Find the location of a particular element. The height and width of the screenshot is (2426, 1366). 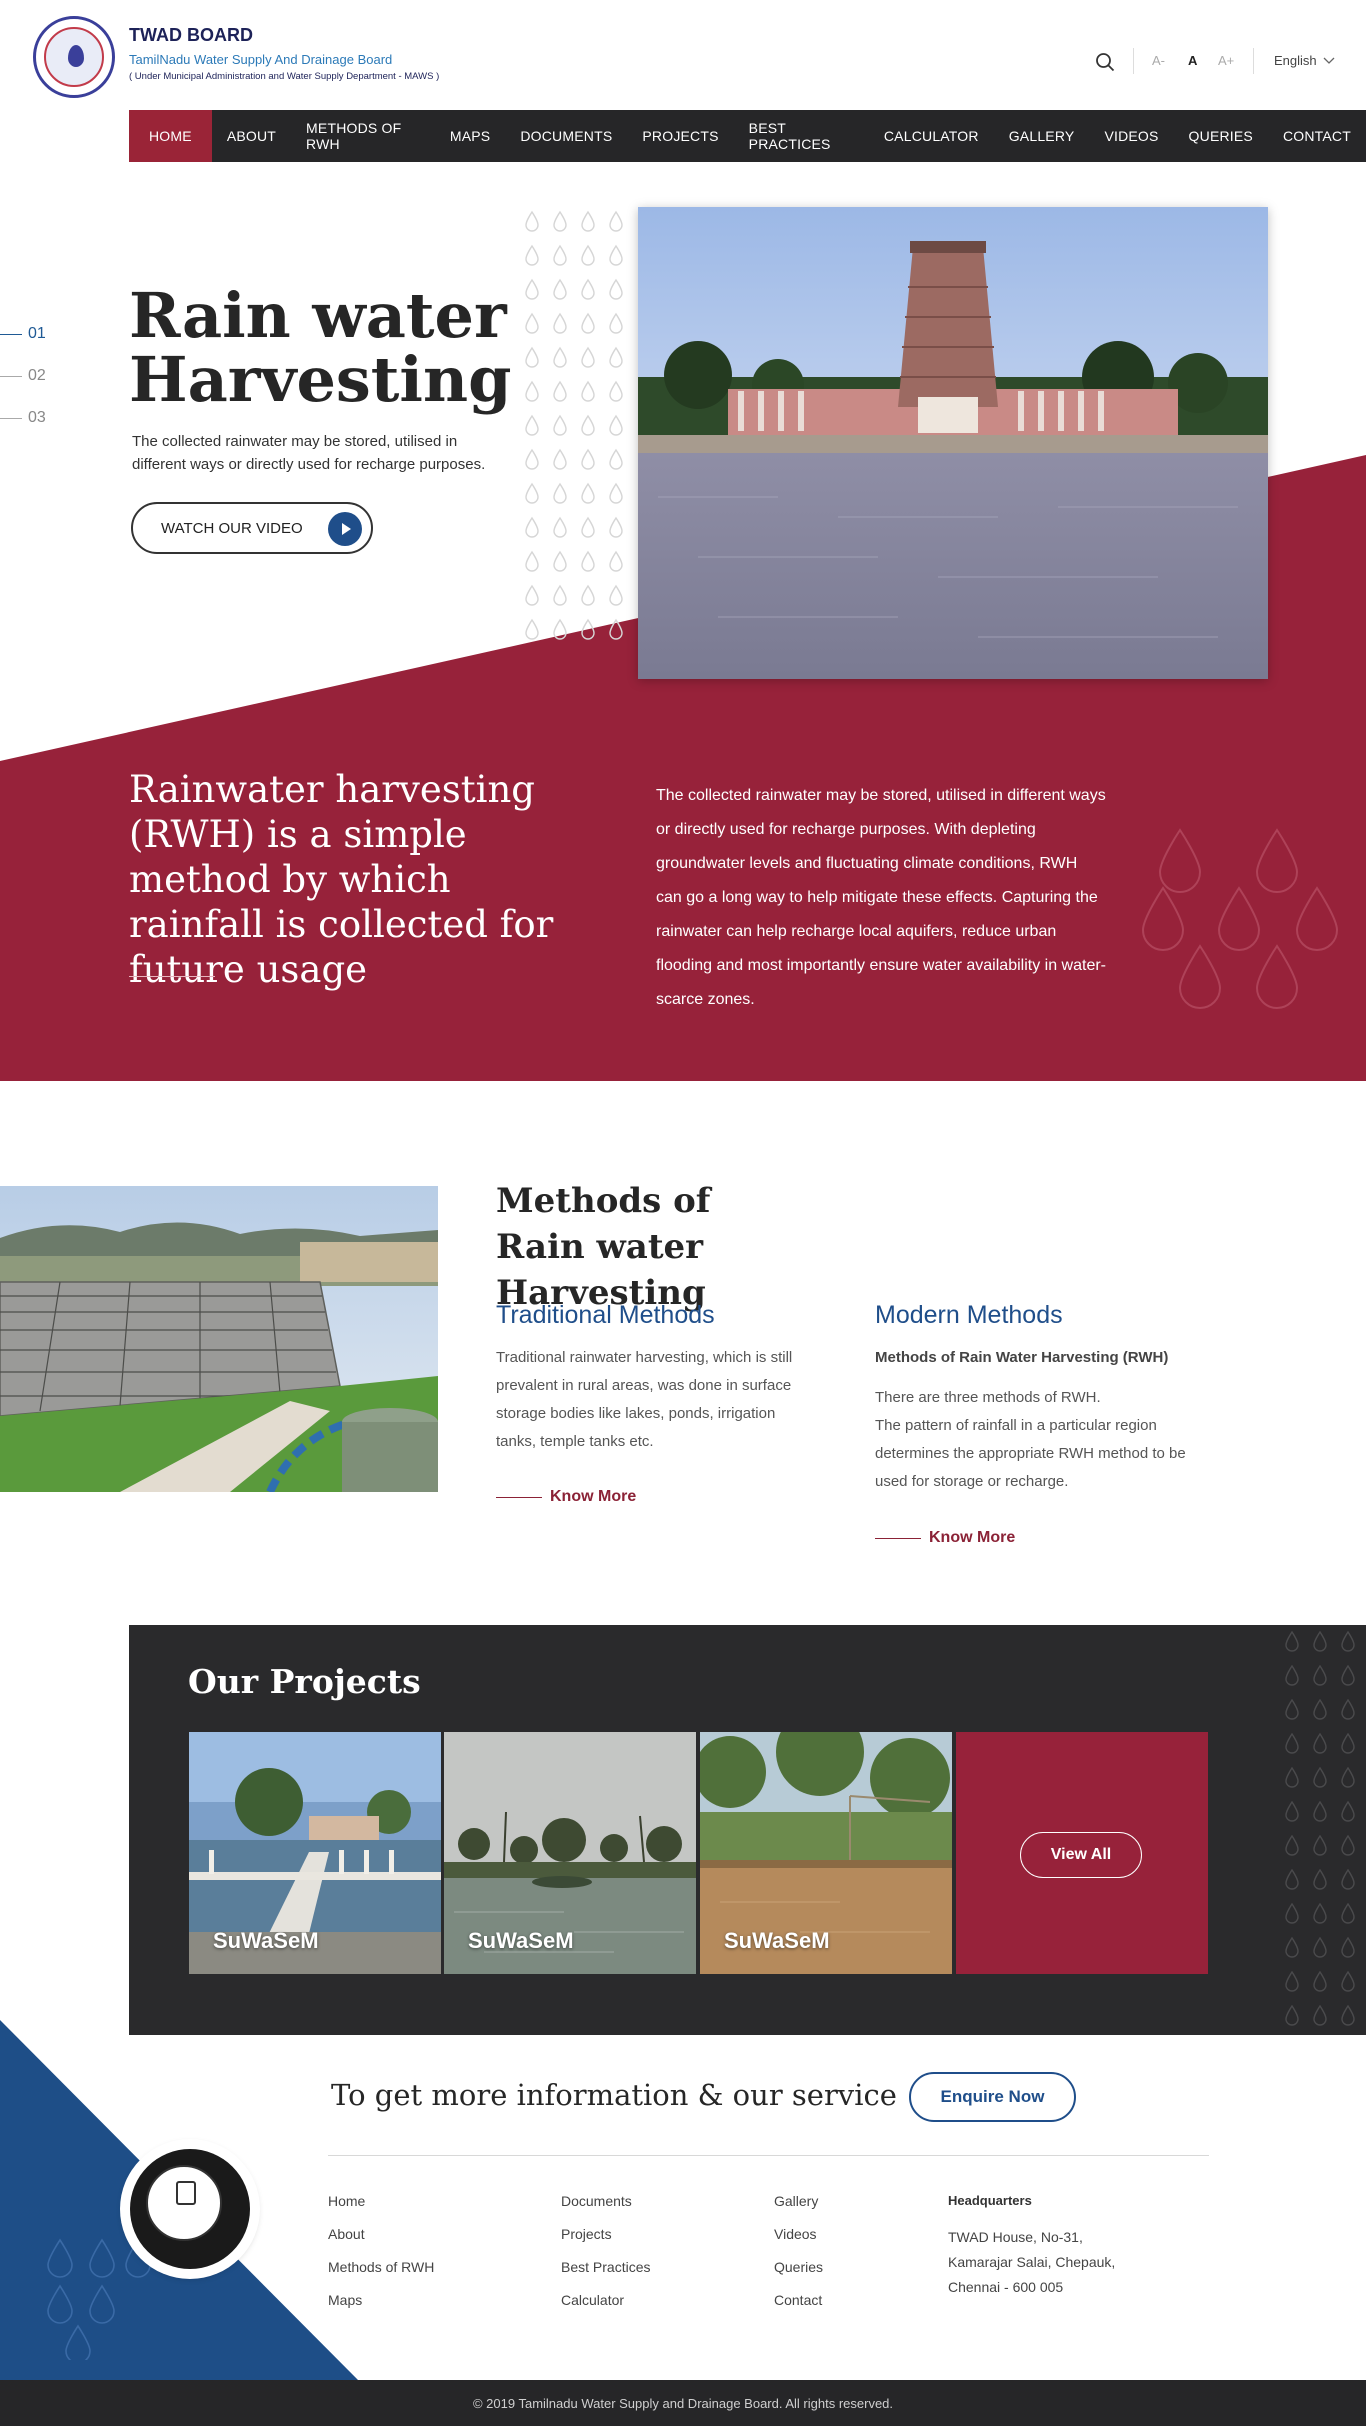

footer-link-best-practices: Best Practices is located at coordinates (605, 2267).